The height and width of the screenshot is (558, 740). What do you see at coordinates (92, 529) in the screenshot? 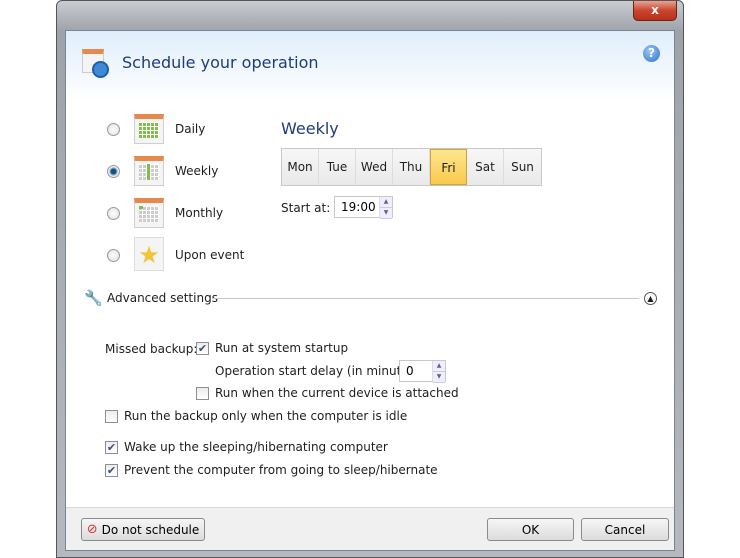
I see `no-schedule-icon: ⊘` at bounding box center [92, 529].